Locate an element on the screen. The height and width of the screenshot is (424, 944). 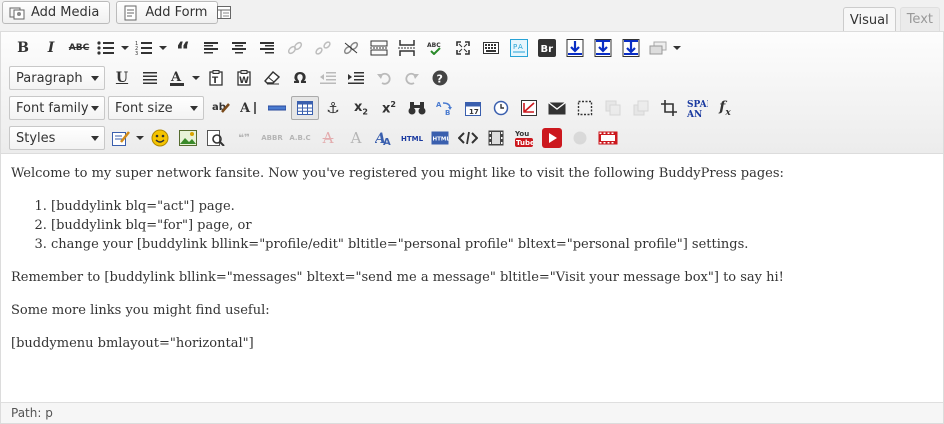
html-source-button: HTML is located at coordinates (412, 138).